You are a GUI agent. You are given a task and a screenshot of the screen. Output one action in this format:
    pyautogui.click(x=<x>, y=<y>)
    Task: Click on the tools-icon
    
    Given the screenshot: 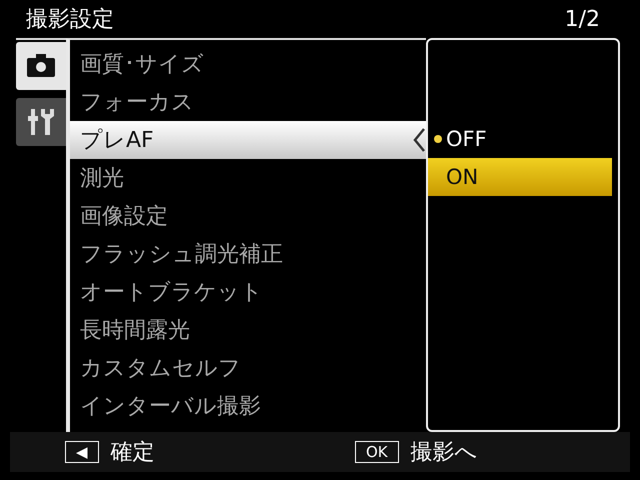 What is the action you would take?
    pyautogui.click(x=41, y=122)
    